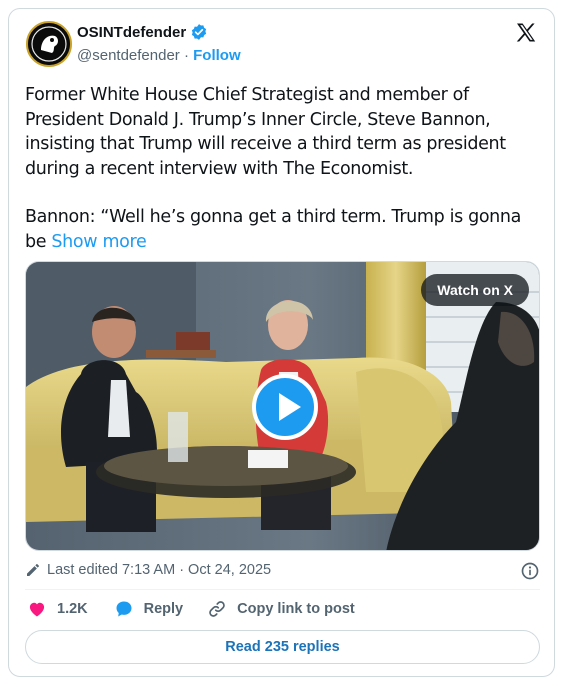  Describe the element at coordinates (159, 570) in the screenshot. I see `last-edited-timestamp: Last edited 7:13 AM · Oct 24, 2025` at that location.